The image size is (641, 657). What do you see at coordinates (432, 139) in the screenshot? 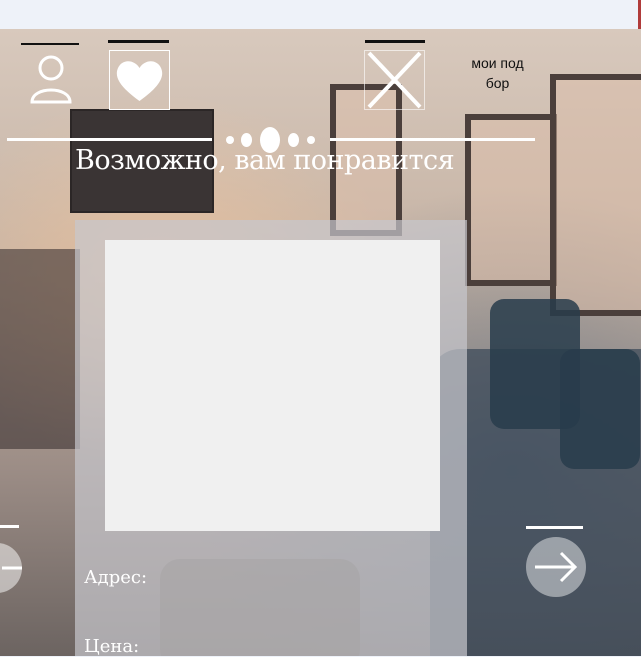
I see `divider-right` at bounding box center [432, 139].